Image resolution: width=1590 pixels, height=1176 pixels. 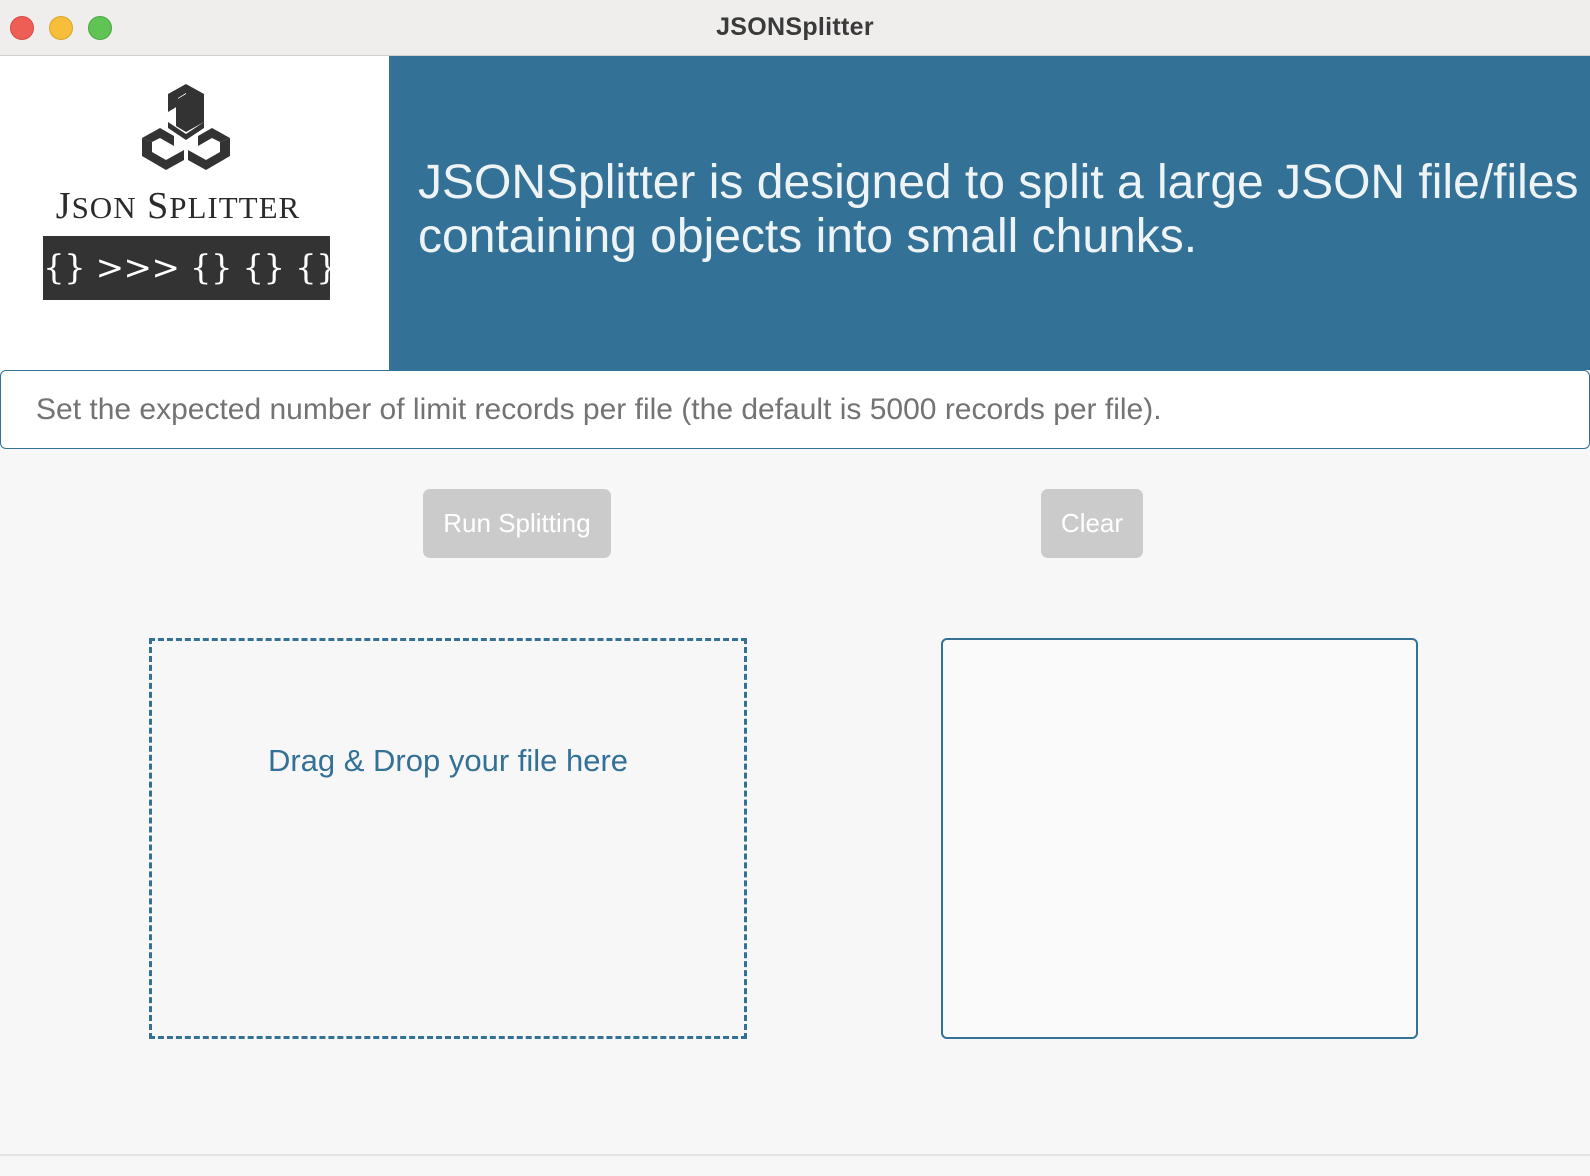 What do you see at coordinates (795, 1155) in the screenshot?
I see `bottom-divider` at bounding box center [795, 1155].